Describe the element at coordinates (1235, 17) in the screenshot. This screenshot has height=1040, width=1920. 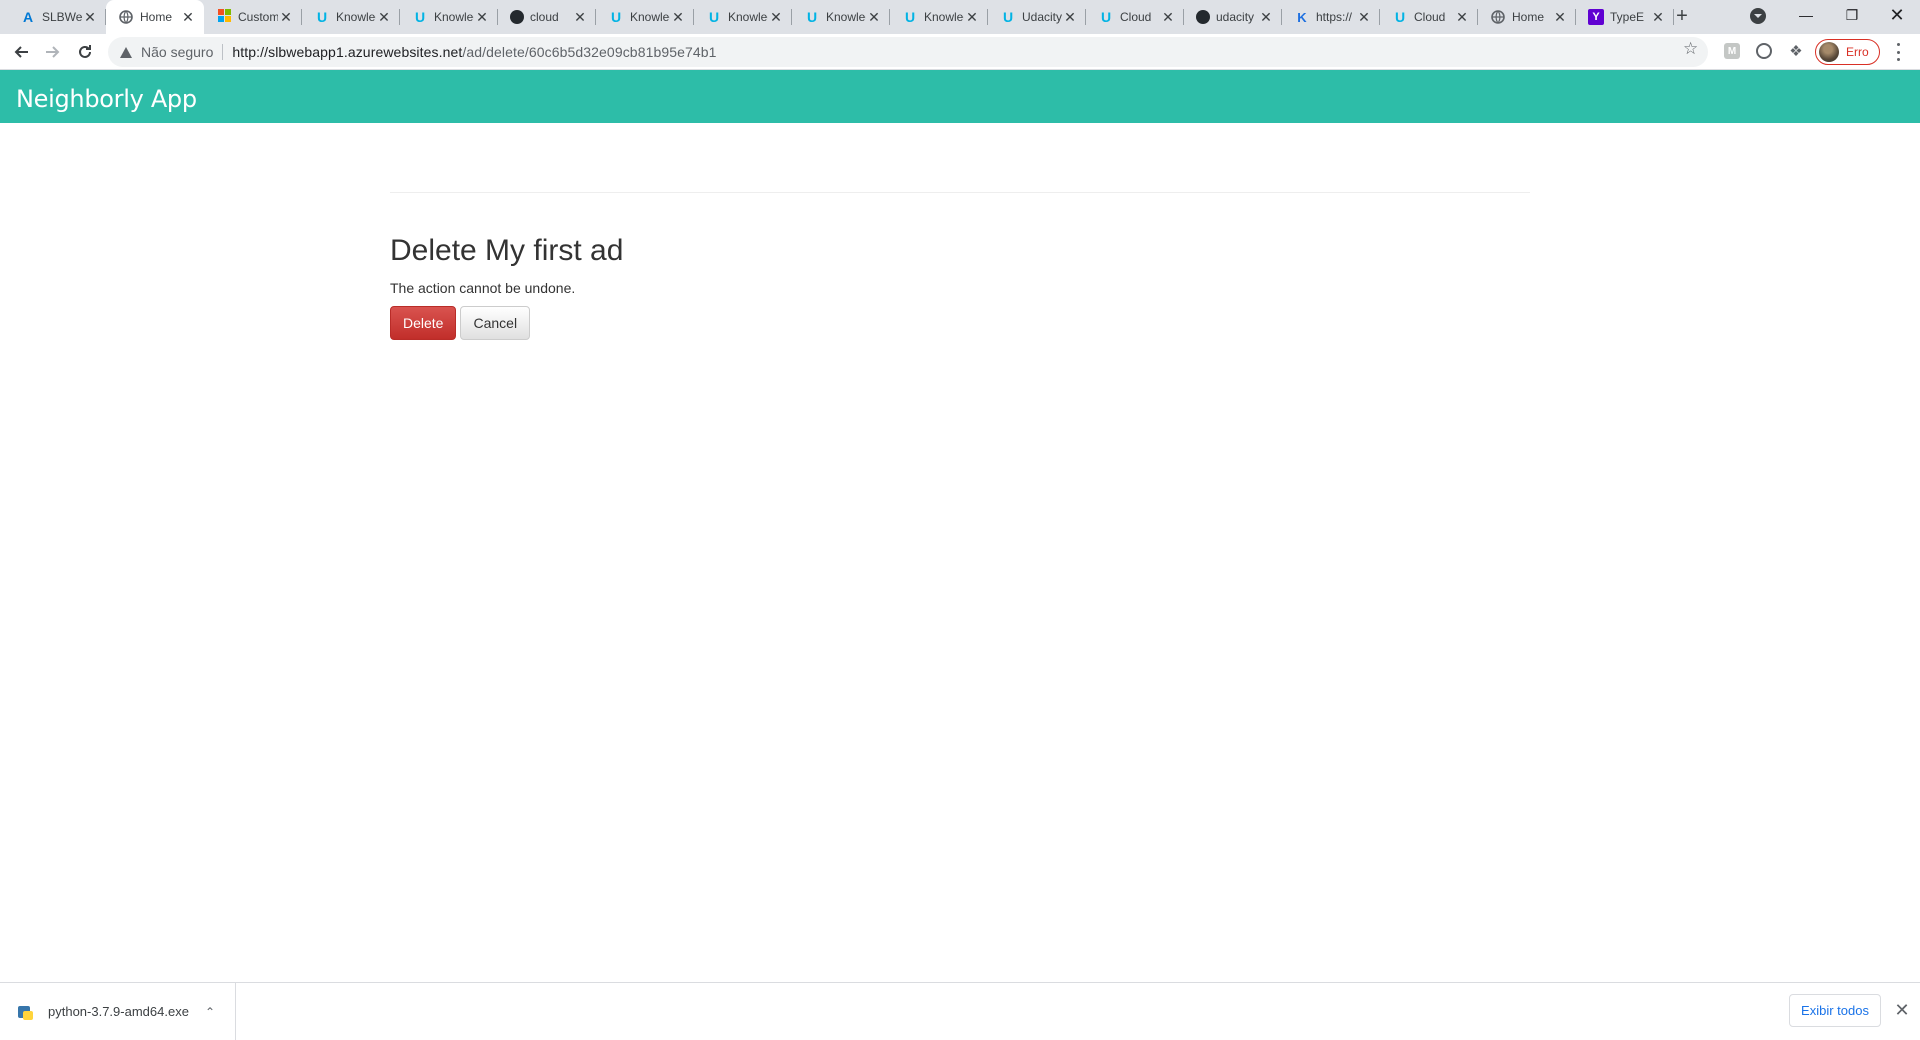
I see `tab-title: udacity` at that location.